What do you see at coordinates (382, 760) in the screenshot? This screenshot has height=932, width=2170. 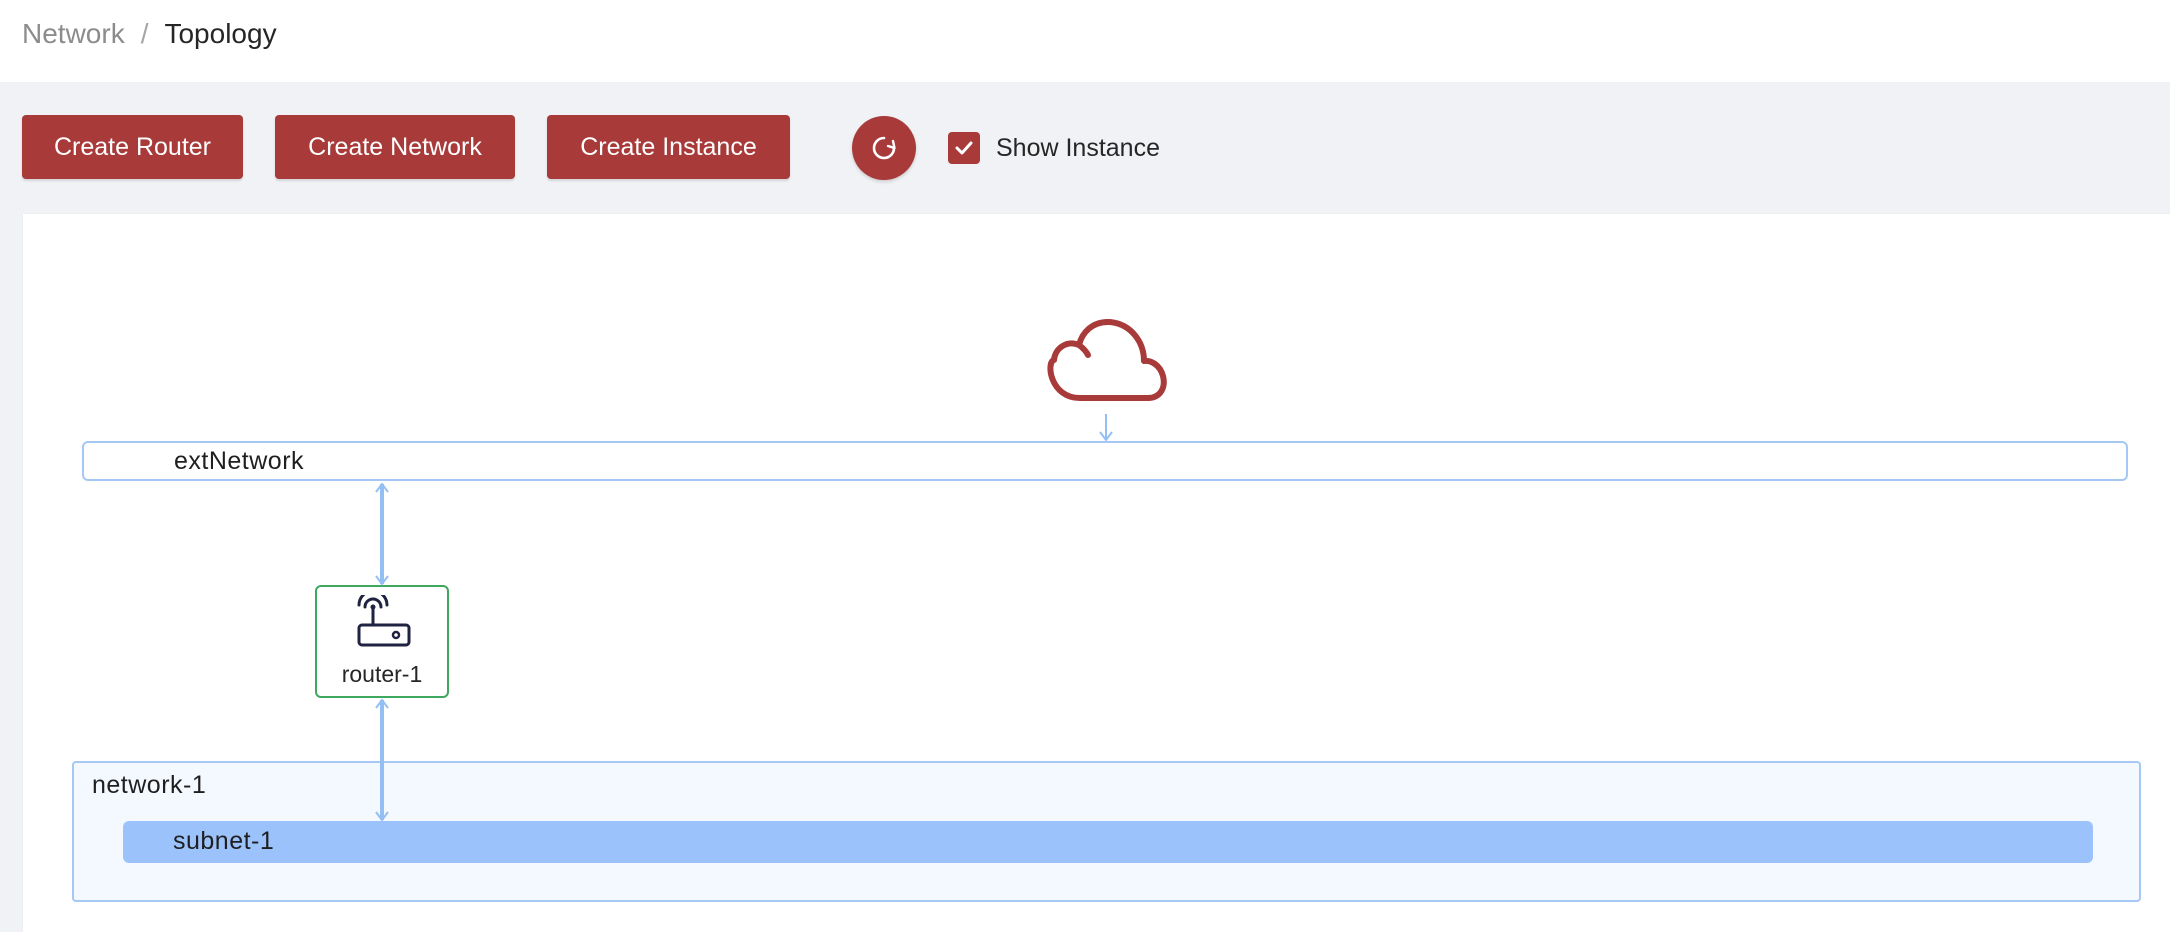 I see `router-subnet-link` at bounding box center [382, 760].